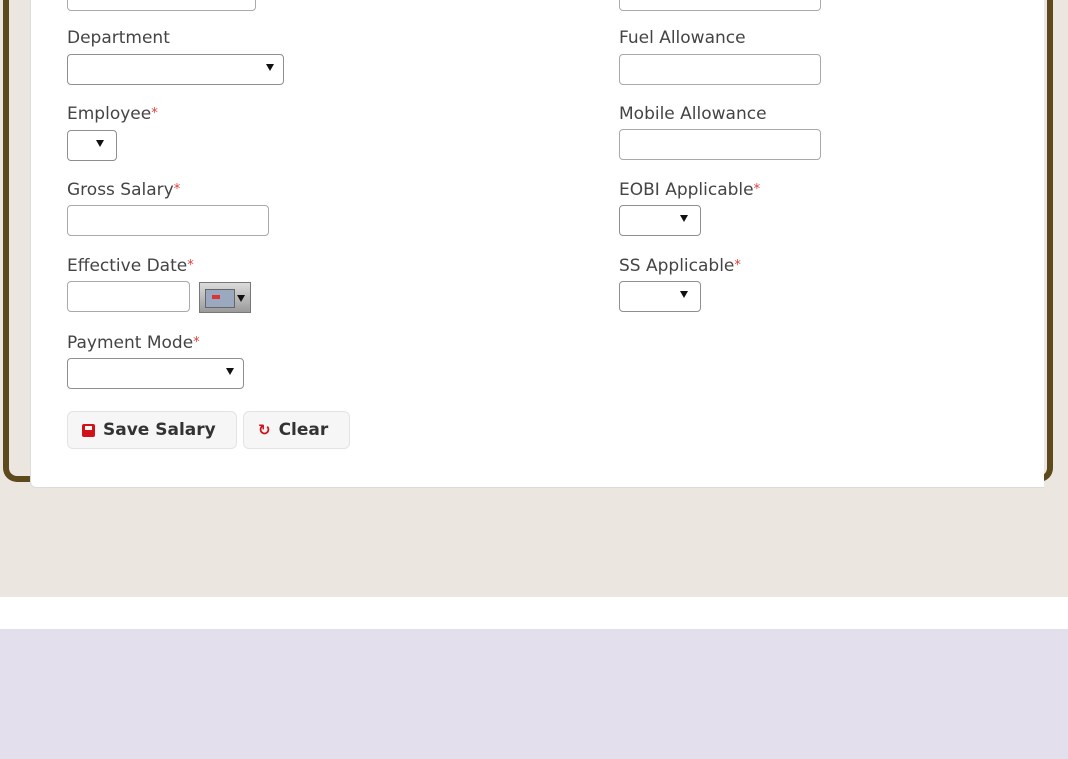 This screenshot has width=1068, height=759. Describe the element at coordinates (92, 145) in the screenshot. I see `employee-select` at that location.